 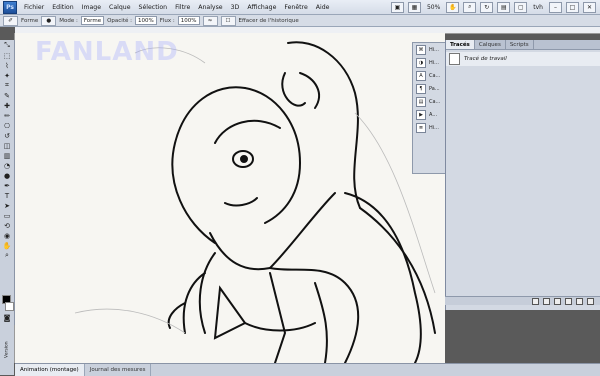 What do you see at coordinates (7, 65) in the screenshot?
I see `lasso-tool-icon: ⌇` at bounding box center [7, 65].